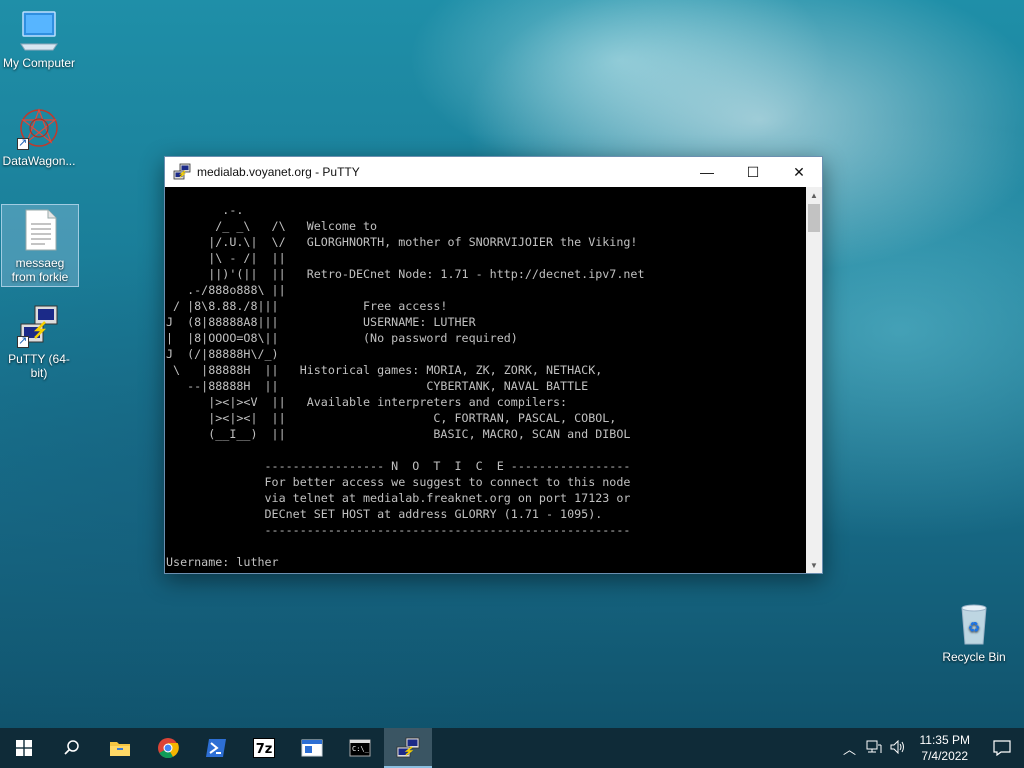 The width and height of the screenshot is (1024, 768). What do you see at coordinates (39, 30) in the screenshot?
I see `computer-icon` at bounding box center [39, 30].